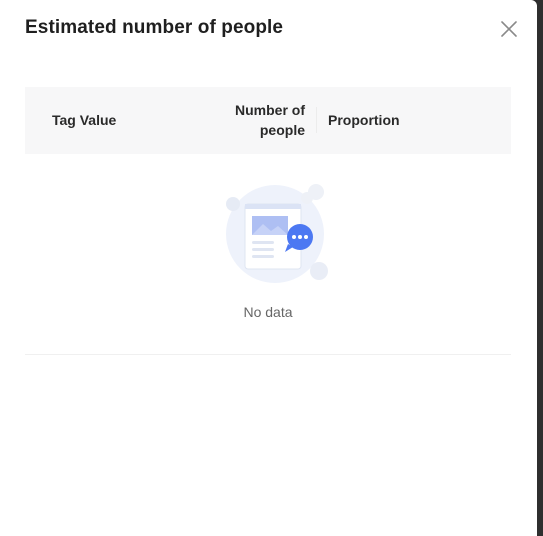 The image size is (543, 536). I want to click on table-header: Tag Value Number of people Proportion, so click(268, 120).